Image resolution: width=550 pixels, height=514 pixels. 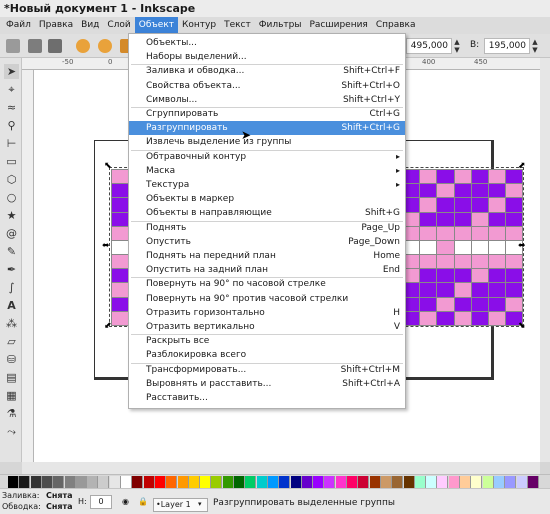 I want to click on vertical-scrollbar, so click(x=545, y=260).